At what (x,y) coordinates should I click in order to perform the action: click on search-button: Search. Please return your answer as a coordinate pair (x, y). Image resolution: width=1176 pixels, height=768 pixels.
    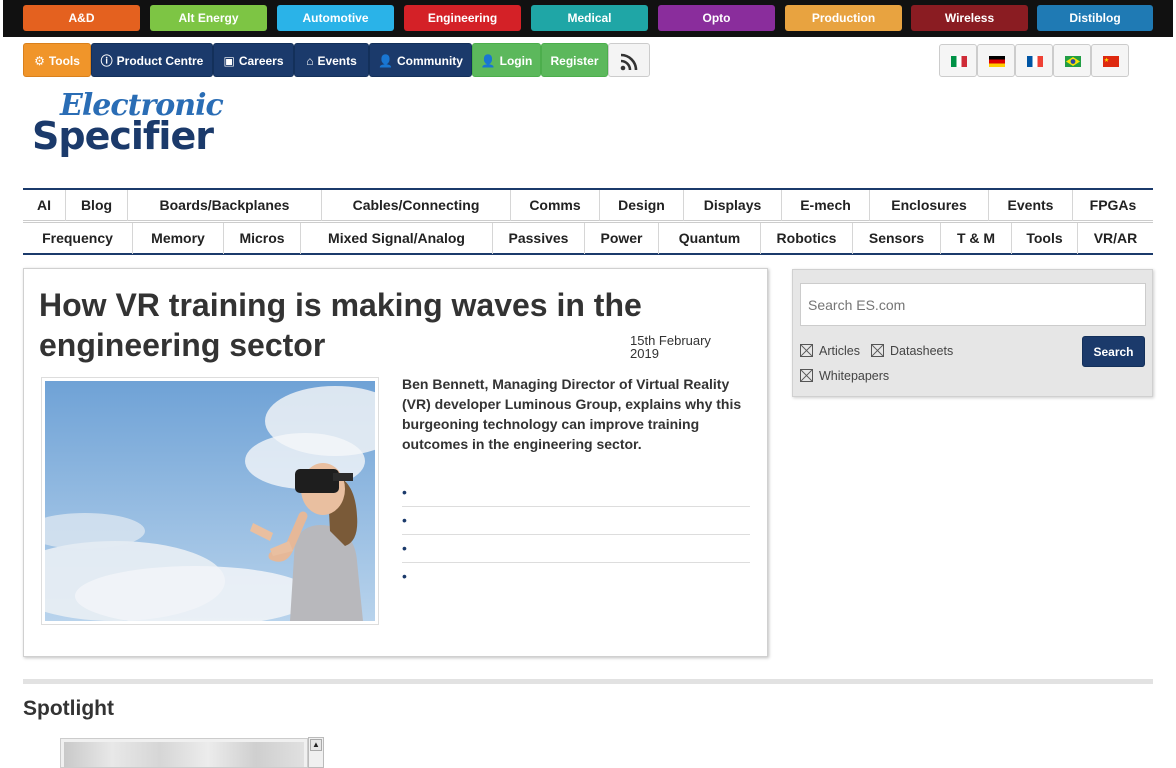
    Looking at the image, I should click on (1113, 351).